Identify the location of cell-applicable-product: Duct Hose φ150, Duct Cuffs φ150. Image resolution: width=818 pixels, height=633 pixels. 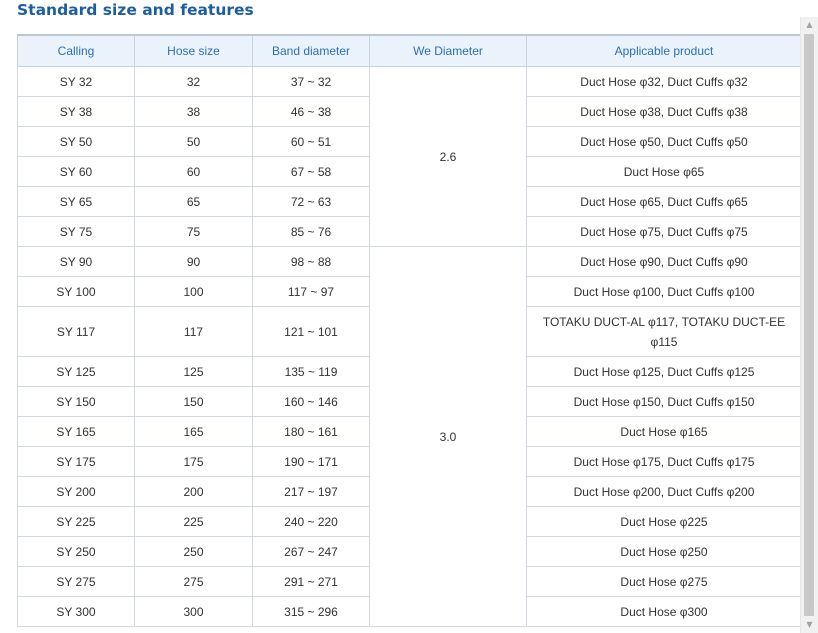
(663, 401).